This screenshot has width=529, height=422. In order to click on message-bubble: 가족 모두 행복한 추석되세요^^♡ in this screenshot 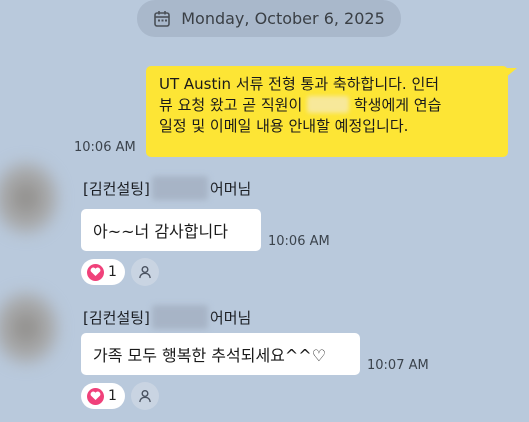, I will do `click(220, 354)`.